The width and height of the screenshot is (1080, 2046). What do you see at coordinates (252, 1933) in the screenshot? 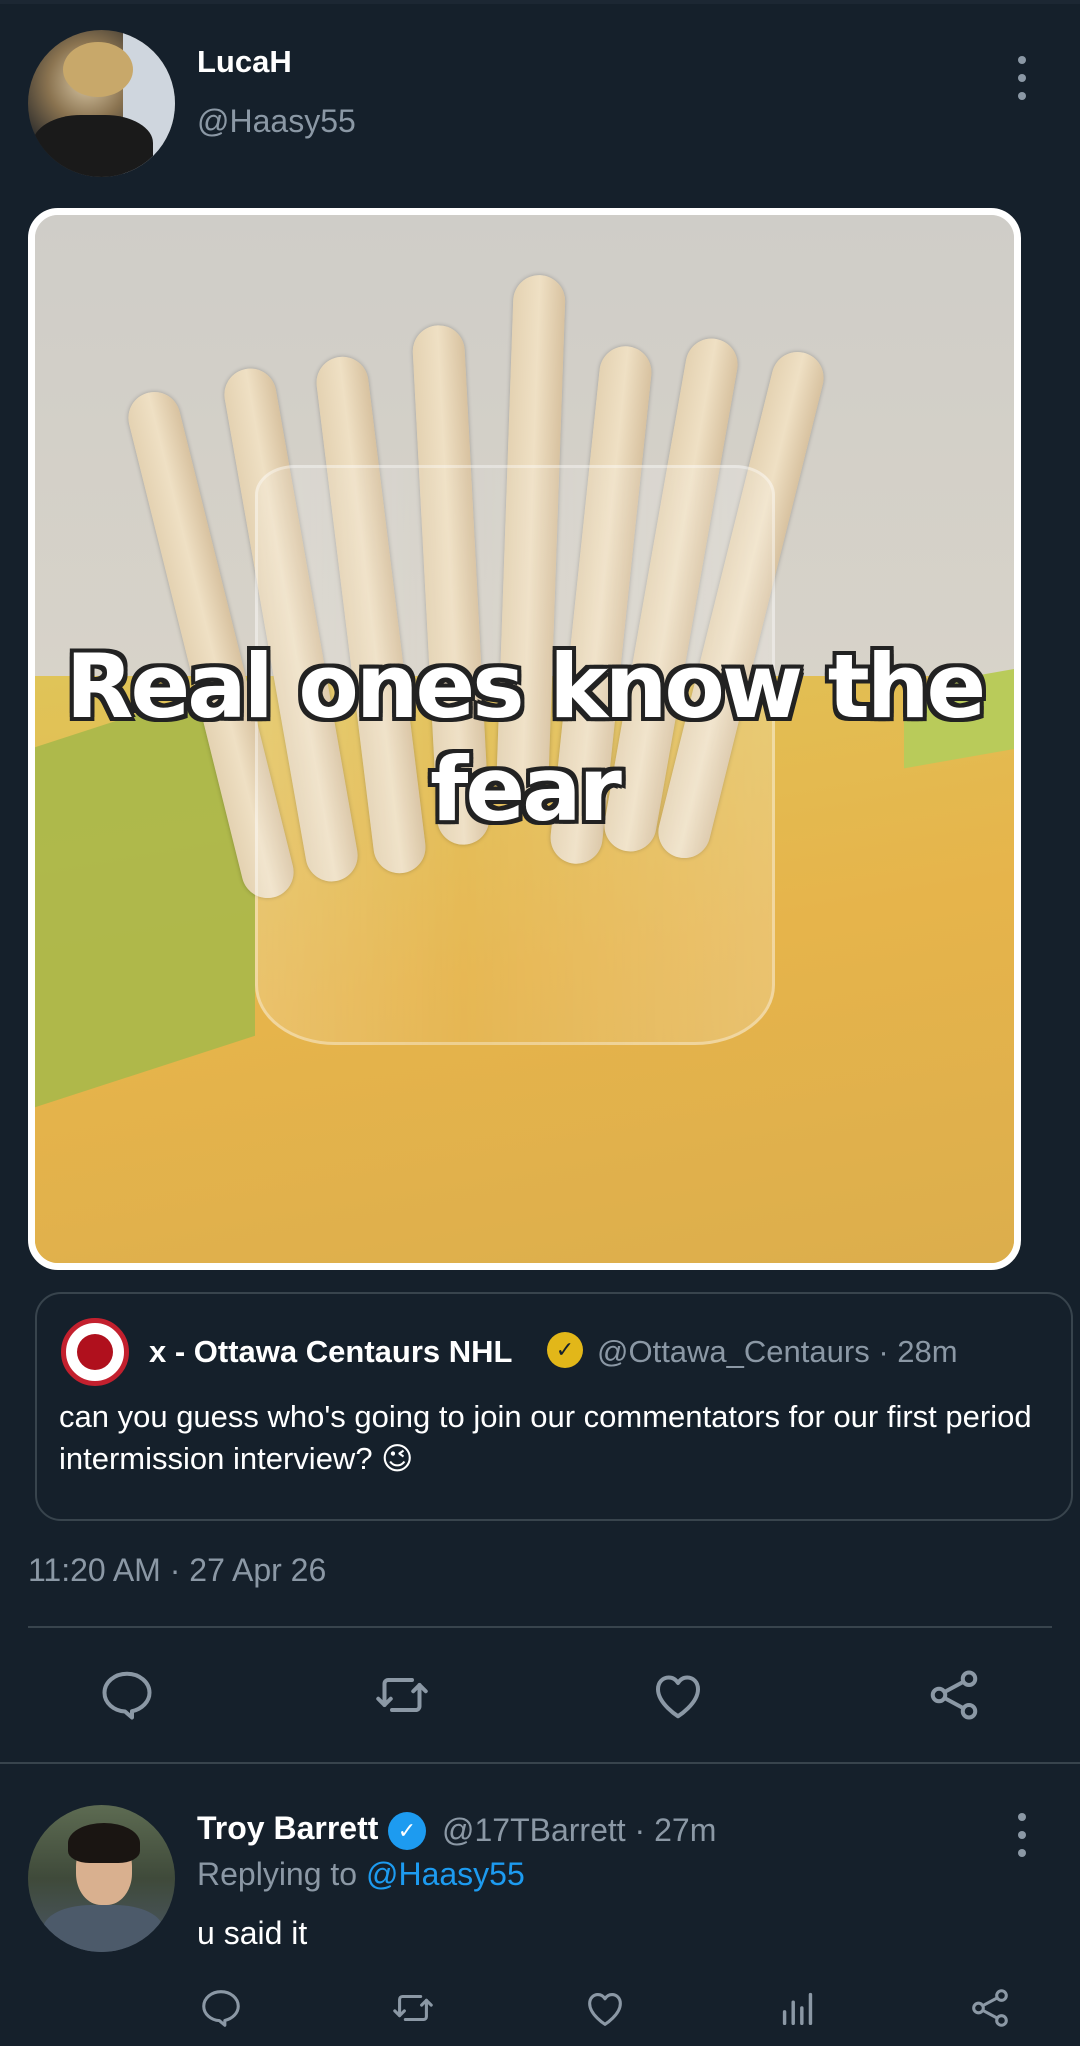
I see `reply-text: u said it` at bounding box center [252, 1933].